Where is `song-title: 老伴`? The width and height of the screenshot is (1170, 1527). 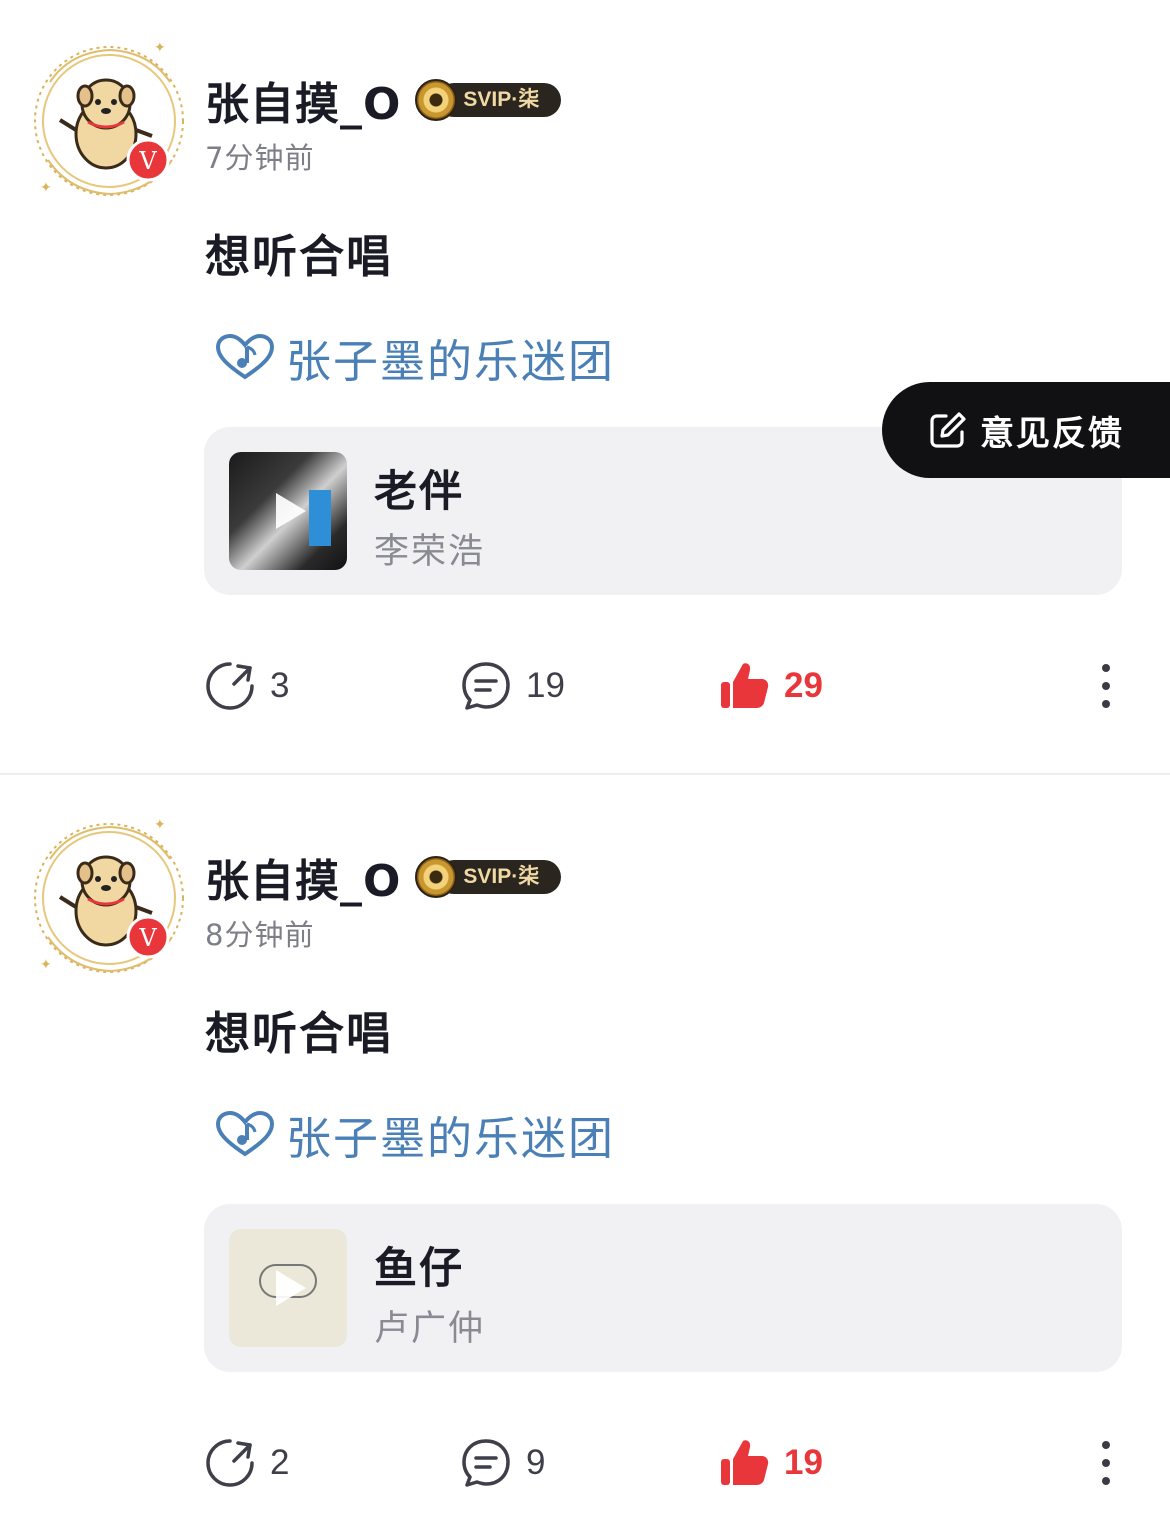
song-title: 老伴 is located at coordinates (419, 492).